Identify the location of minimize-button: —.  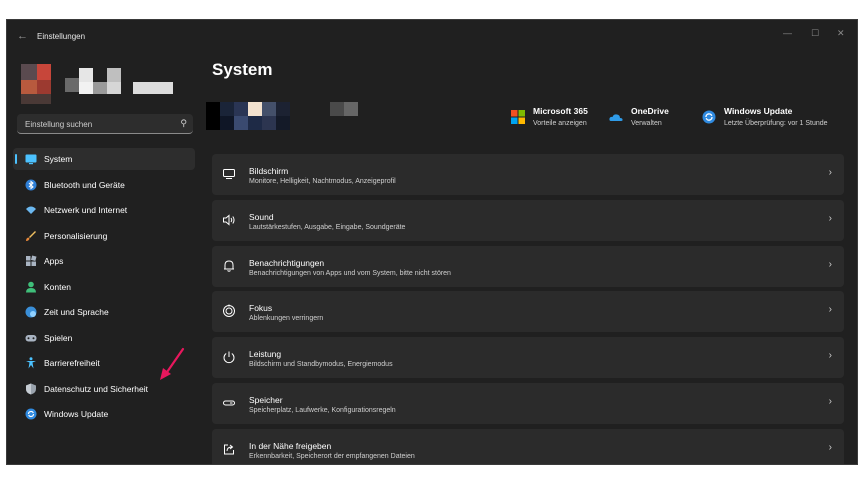
(787, 33).